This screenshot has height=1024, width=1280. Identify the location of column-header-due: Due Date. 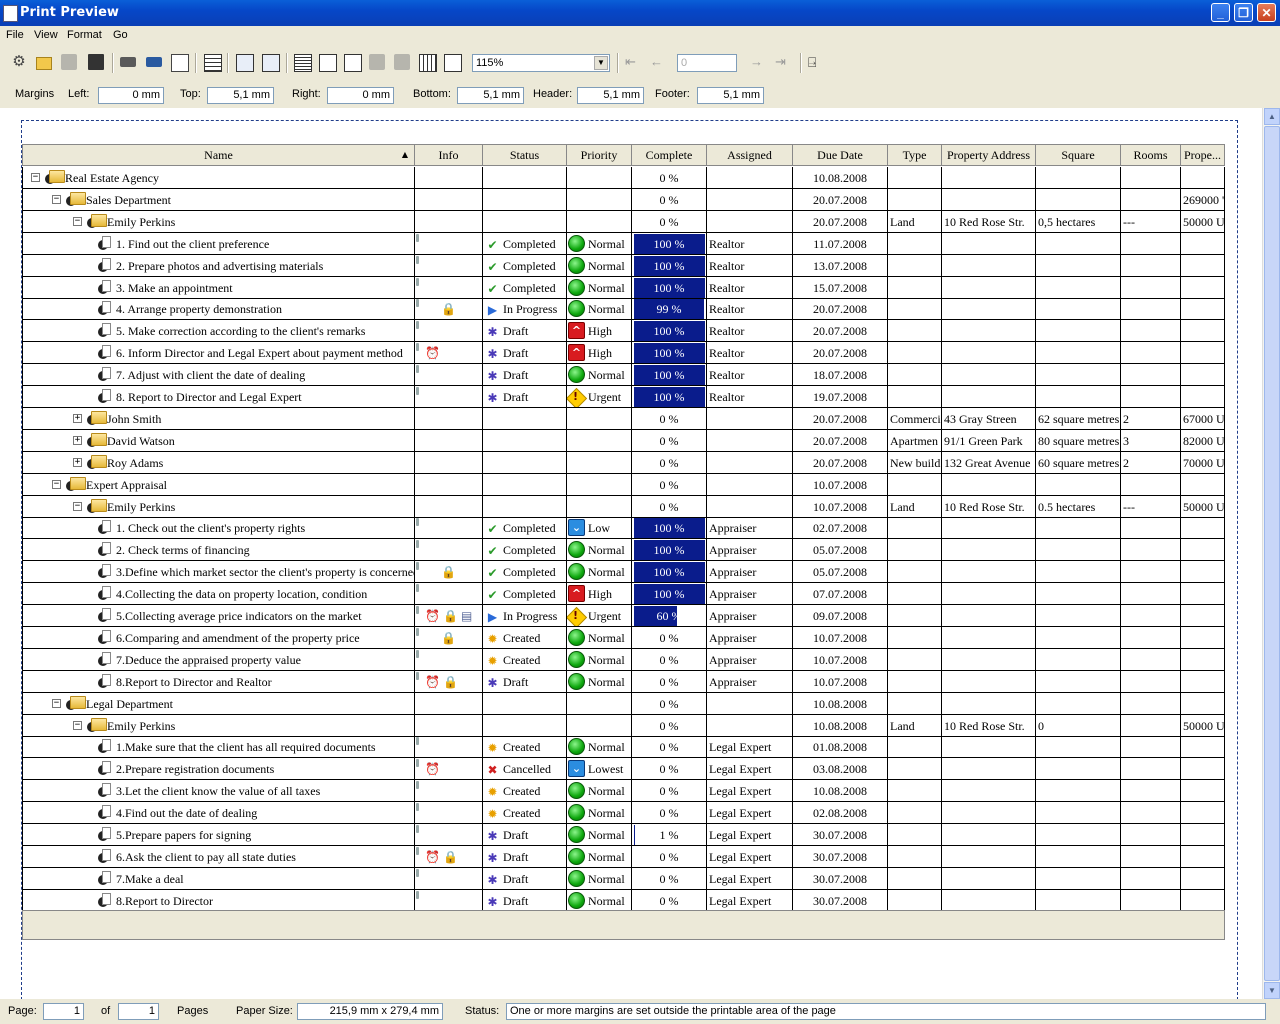
(840, 155).